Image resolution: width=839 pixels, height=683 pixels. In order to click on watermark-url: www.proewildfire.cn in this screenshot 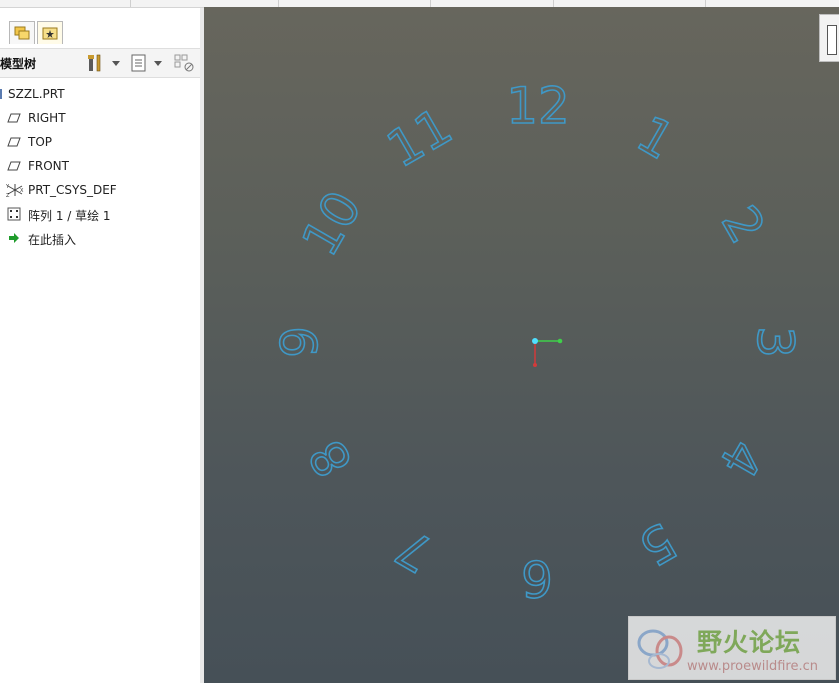, I will do `click(752, 666)`.